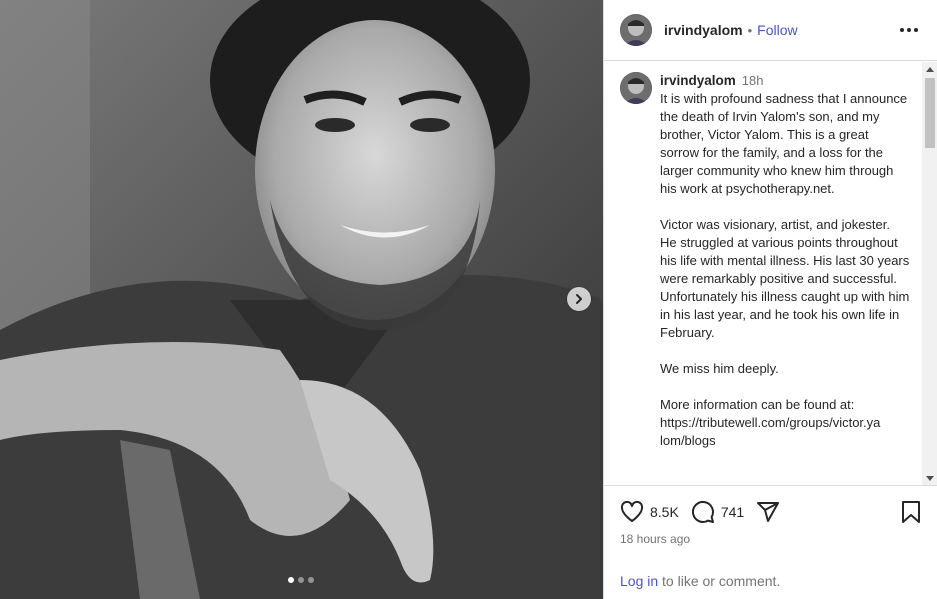 This screenshot has height=599, width=937. I want to click on caption-time: 18h, so click(753, 80).